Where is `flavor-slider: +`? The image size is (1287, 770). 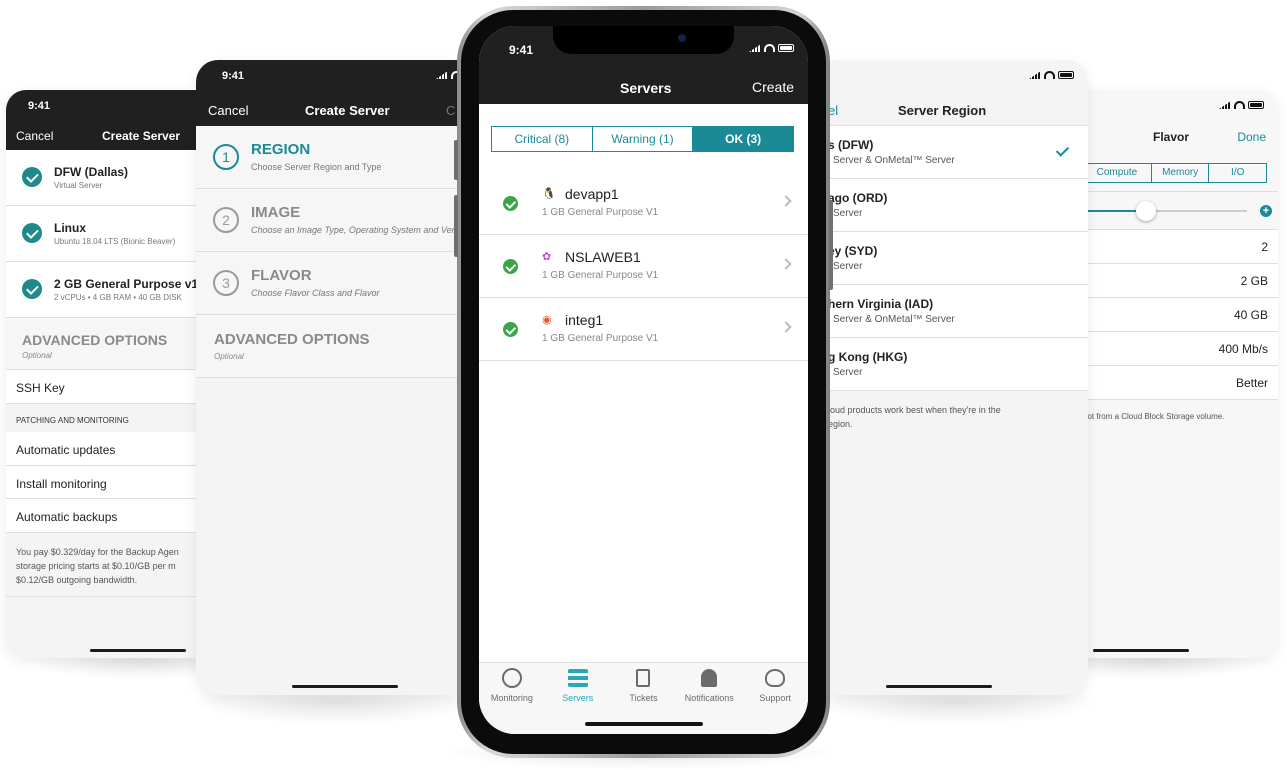
flavor-slider: + is located at coordinates (1180, 211).